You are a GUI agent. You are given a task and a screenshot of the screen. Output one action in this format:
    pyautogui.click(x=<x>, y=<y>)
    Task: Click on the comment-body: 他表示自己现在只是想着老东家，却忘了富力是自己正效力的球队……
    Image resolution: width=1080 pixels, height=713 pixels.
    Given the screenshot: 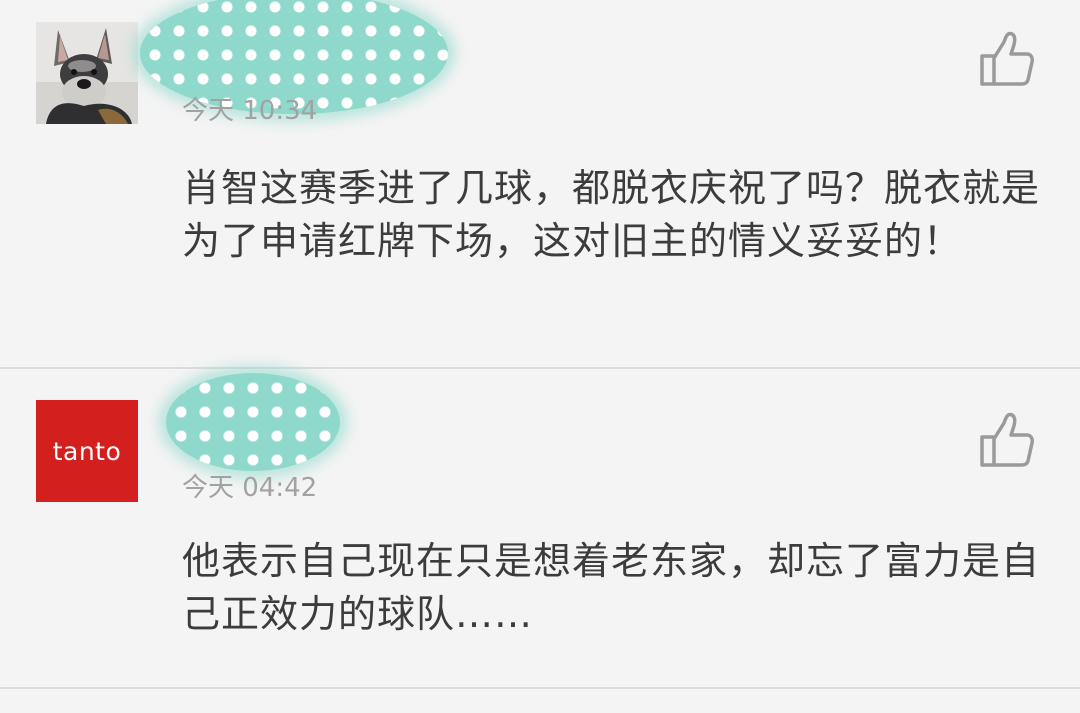 What is the action you would take?
    pyautogui.click(x=611, y=587)
    